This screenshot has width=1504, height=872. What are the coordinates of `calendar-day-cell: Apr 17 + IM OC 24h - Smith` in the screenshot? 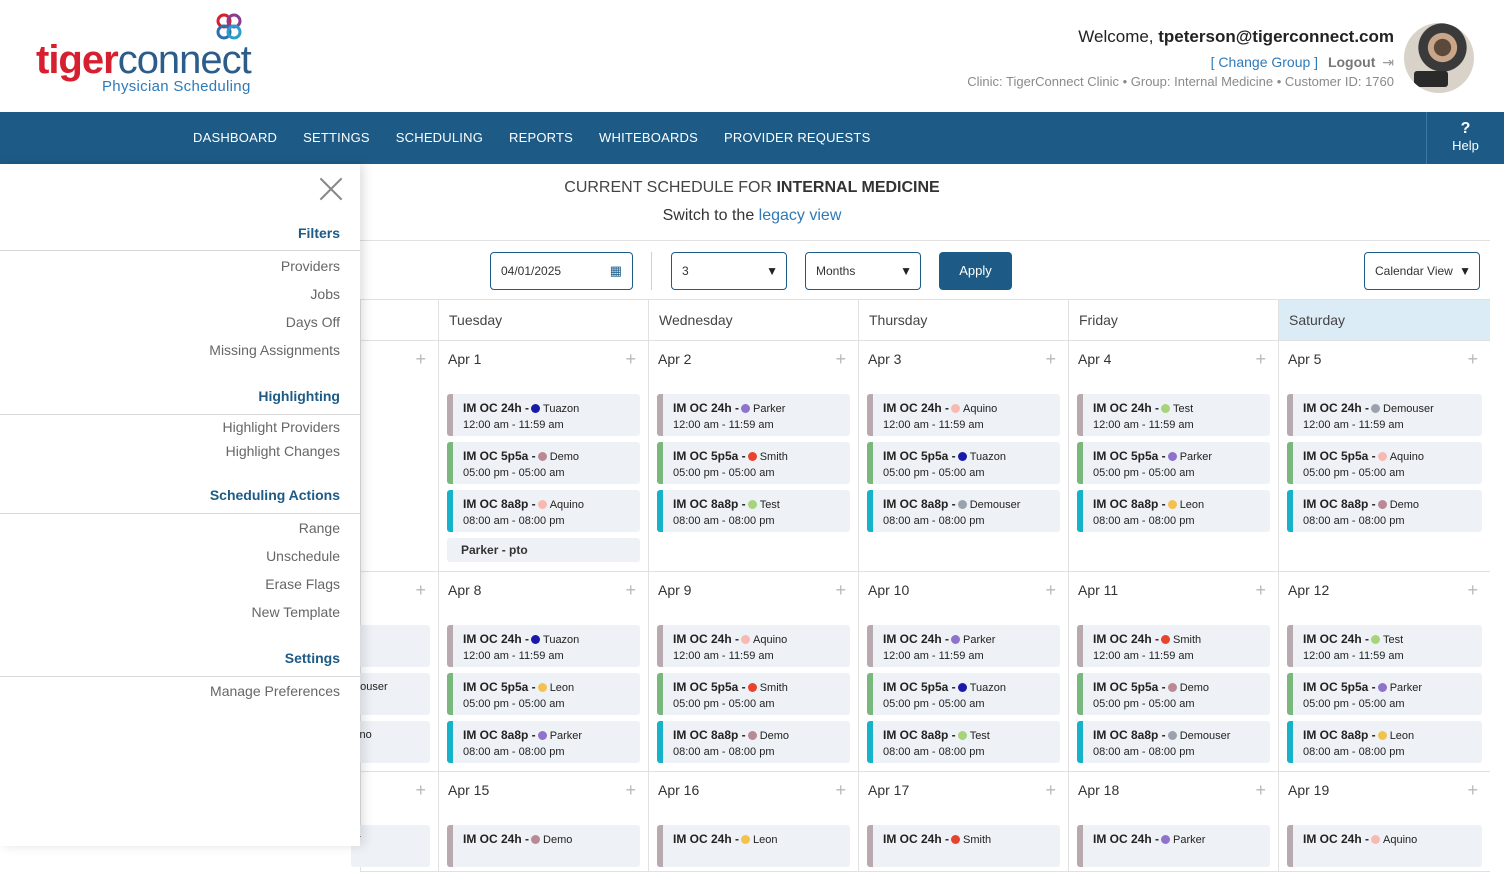 It's located at (963, 822).